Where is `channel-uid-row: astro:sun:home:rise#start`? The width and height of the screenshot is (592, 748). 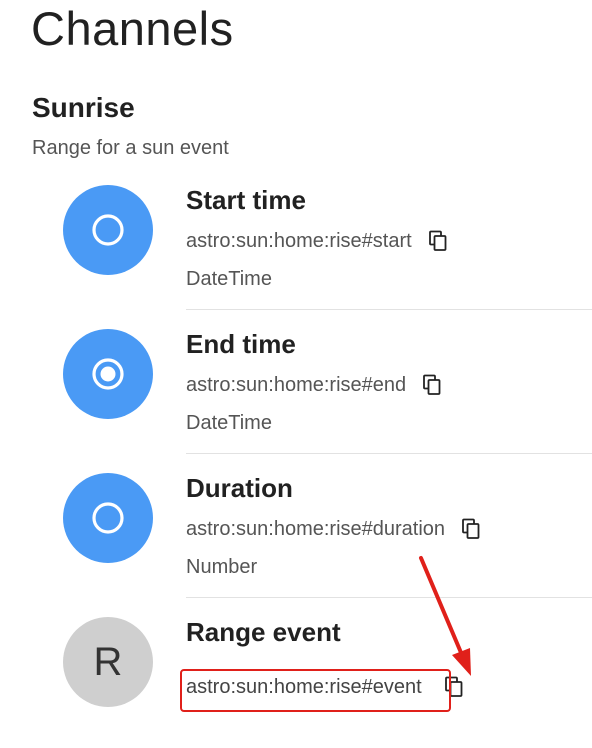 channel-uid-row: astro:sun:home:rise#start is located at coordinates (317, 241).